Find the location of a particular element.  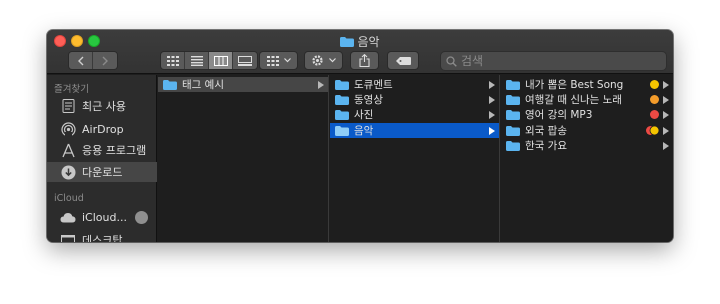

sidebar-item-label: 최근 사용 is located at coordinates (104, 106).